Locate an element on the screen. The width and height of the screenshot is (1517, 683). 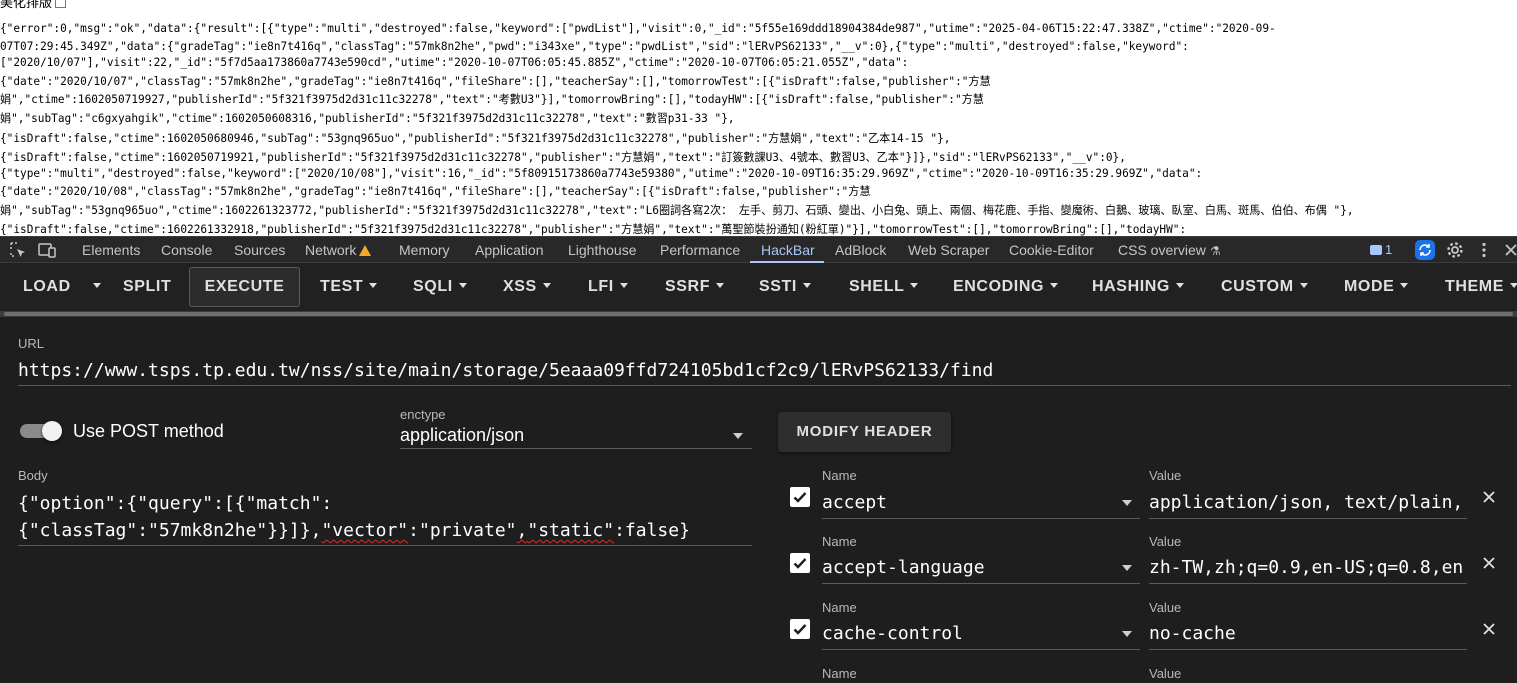
beautify-toggle: 美化排版 is located at coordinates (33, 5).